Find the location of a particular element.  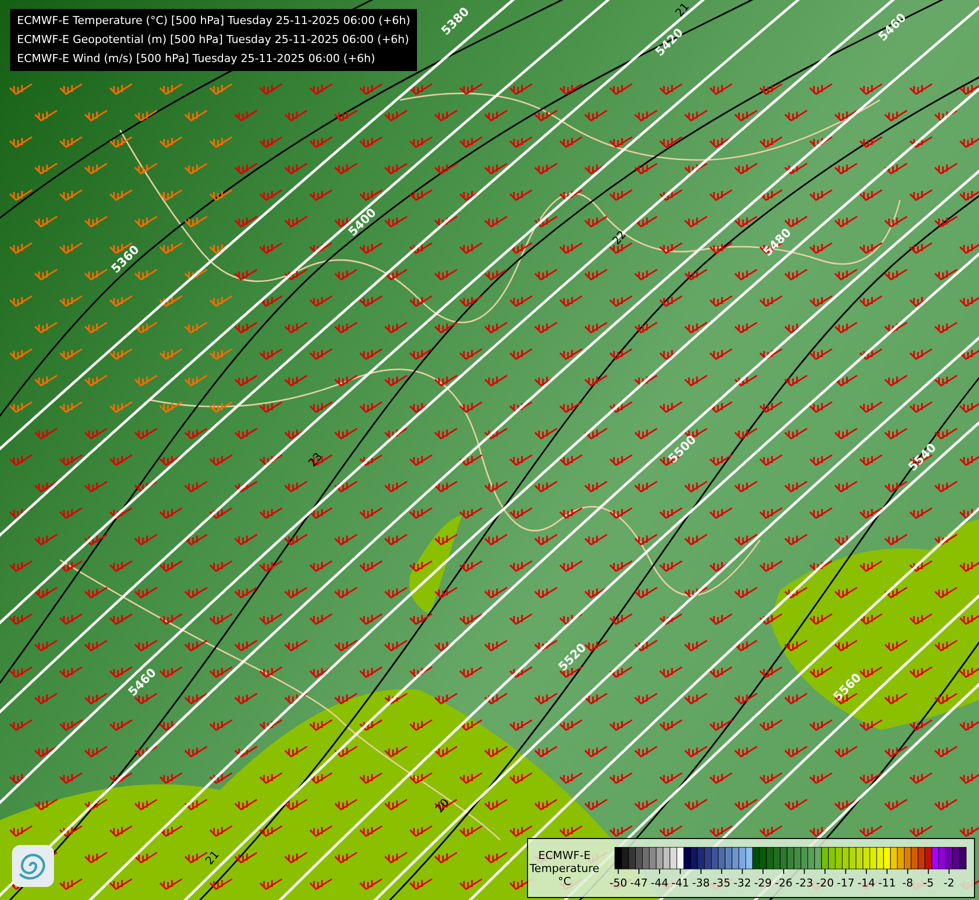

tick-label: -41 is located at coordinates (680, 883).